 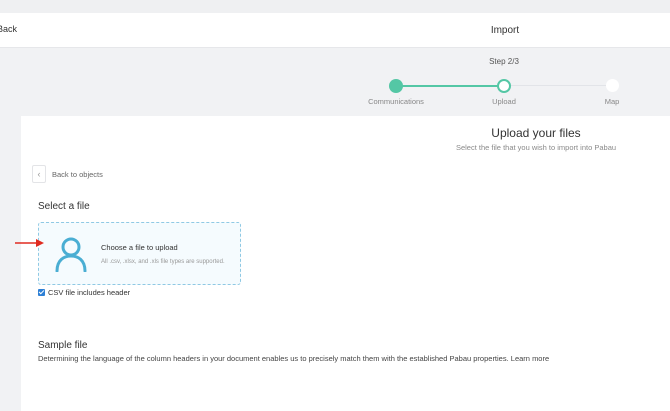 What do you see at coordinates (558, 85) in the screenshot?
I see `stepper-remaining-line` at bounding box center [558, 85].